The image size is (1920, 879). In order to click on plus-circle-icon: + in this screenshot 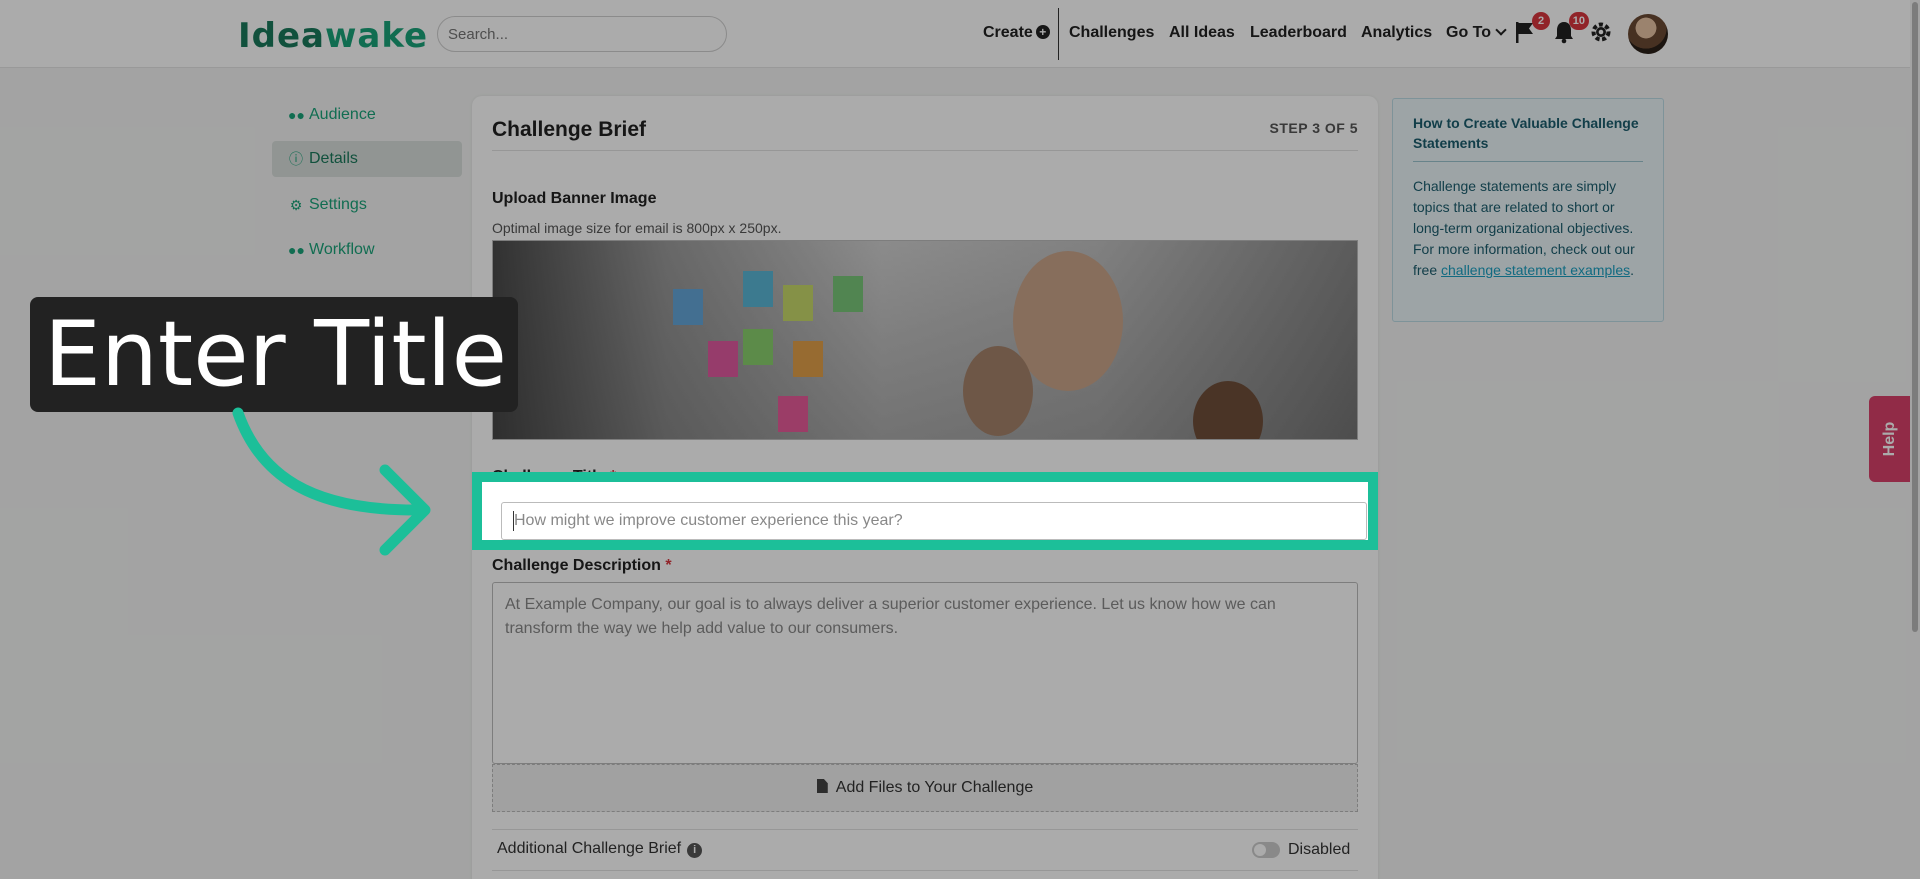, I will do `click(1042, 32)`.